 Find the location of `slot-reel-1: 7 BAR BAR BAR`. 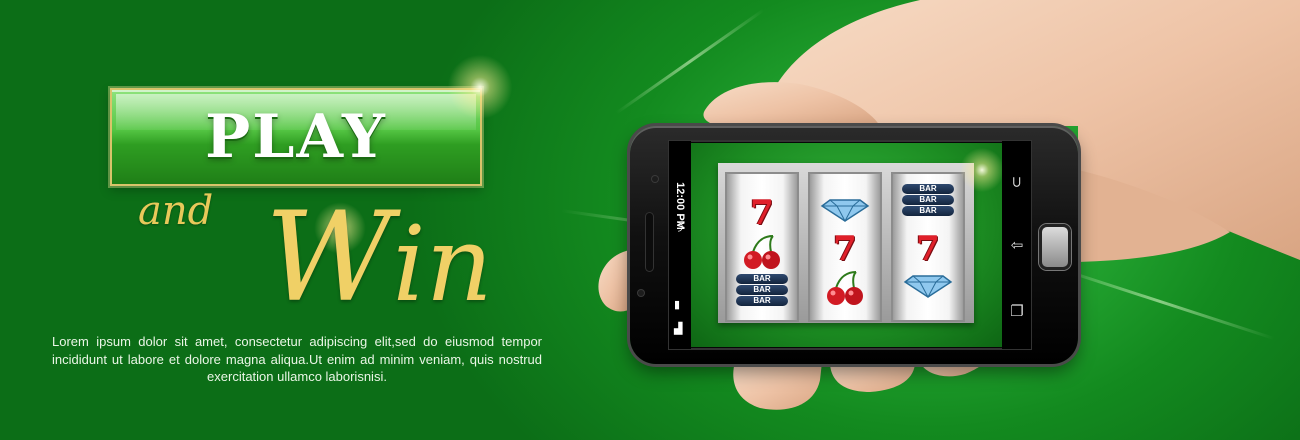

slot-reel-1: 7 BAR BAR BAR is located at coordinates (762, 247).